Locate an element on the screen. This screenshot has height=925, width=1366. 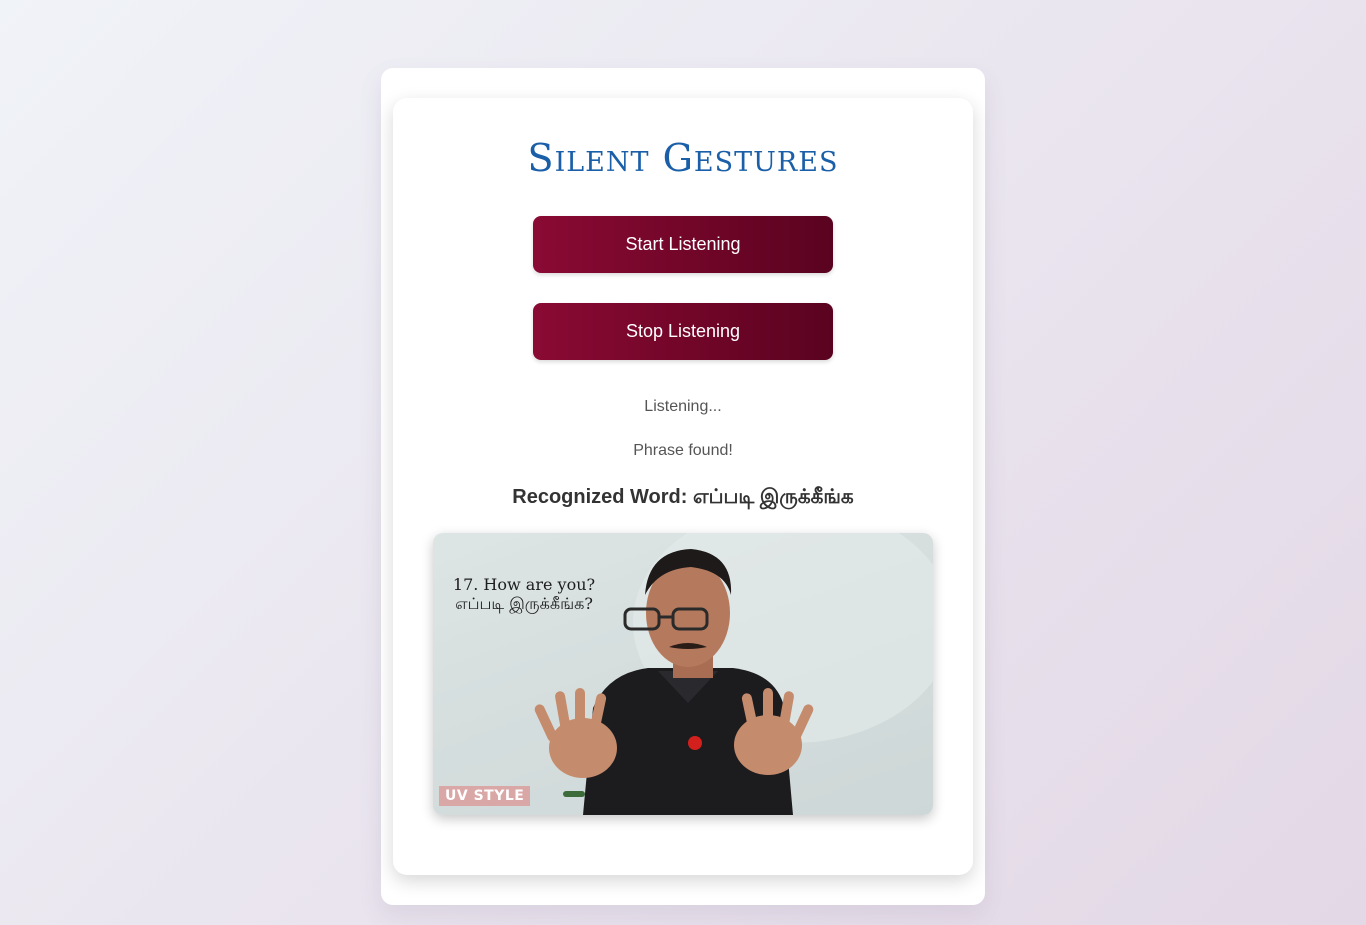
caption-line-english: 17. How are you? is located at coordinates (524, 584).